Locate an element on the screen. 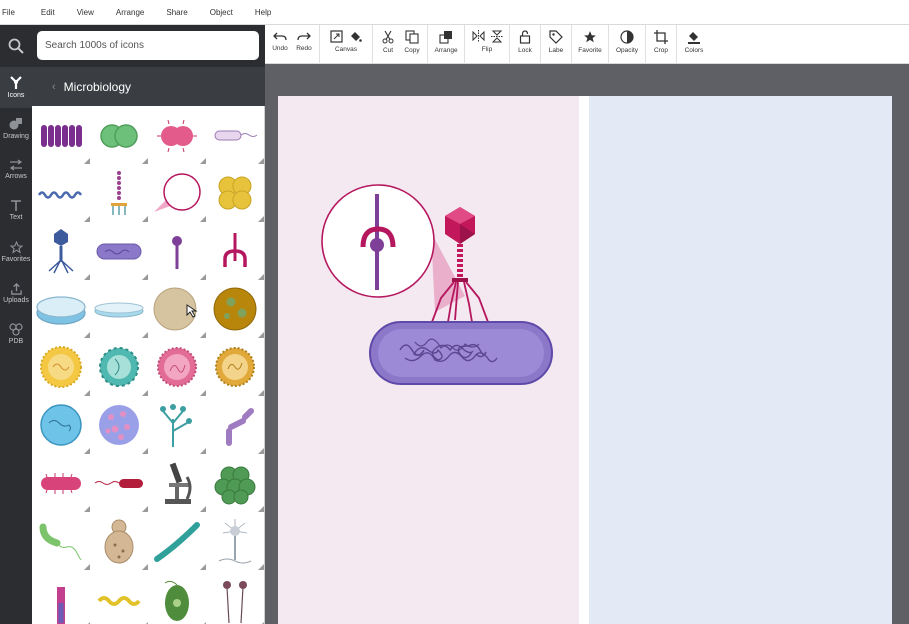  undo-button: Undo is located at coordinates (280, 44).